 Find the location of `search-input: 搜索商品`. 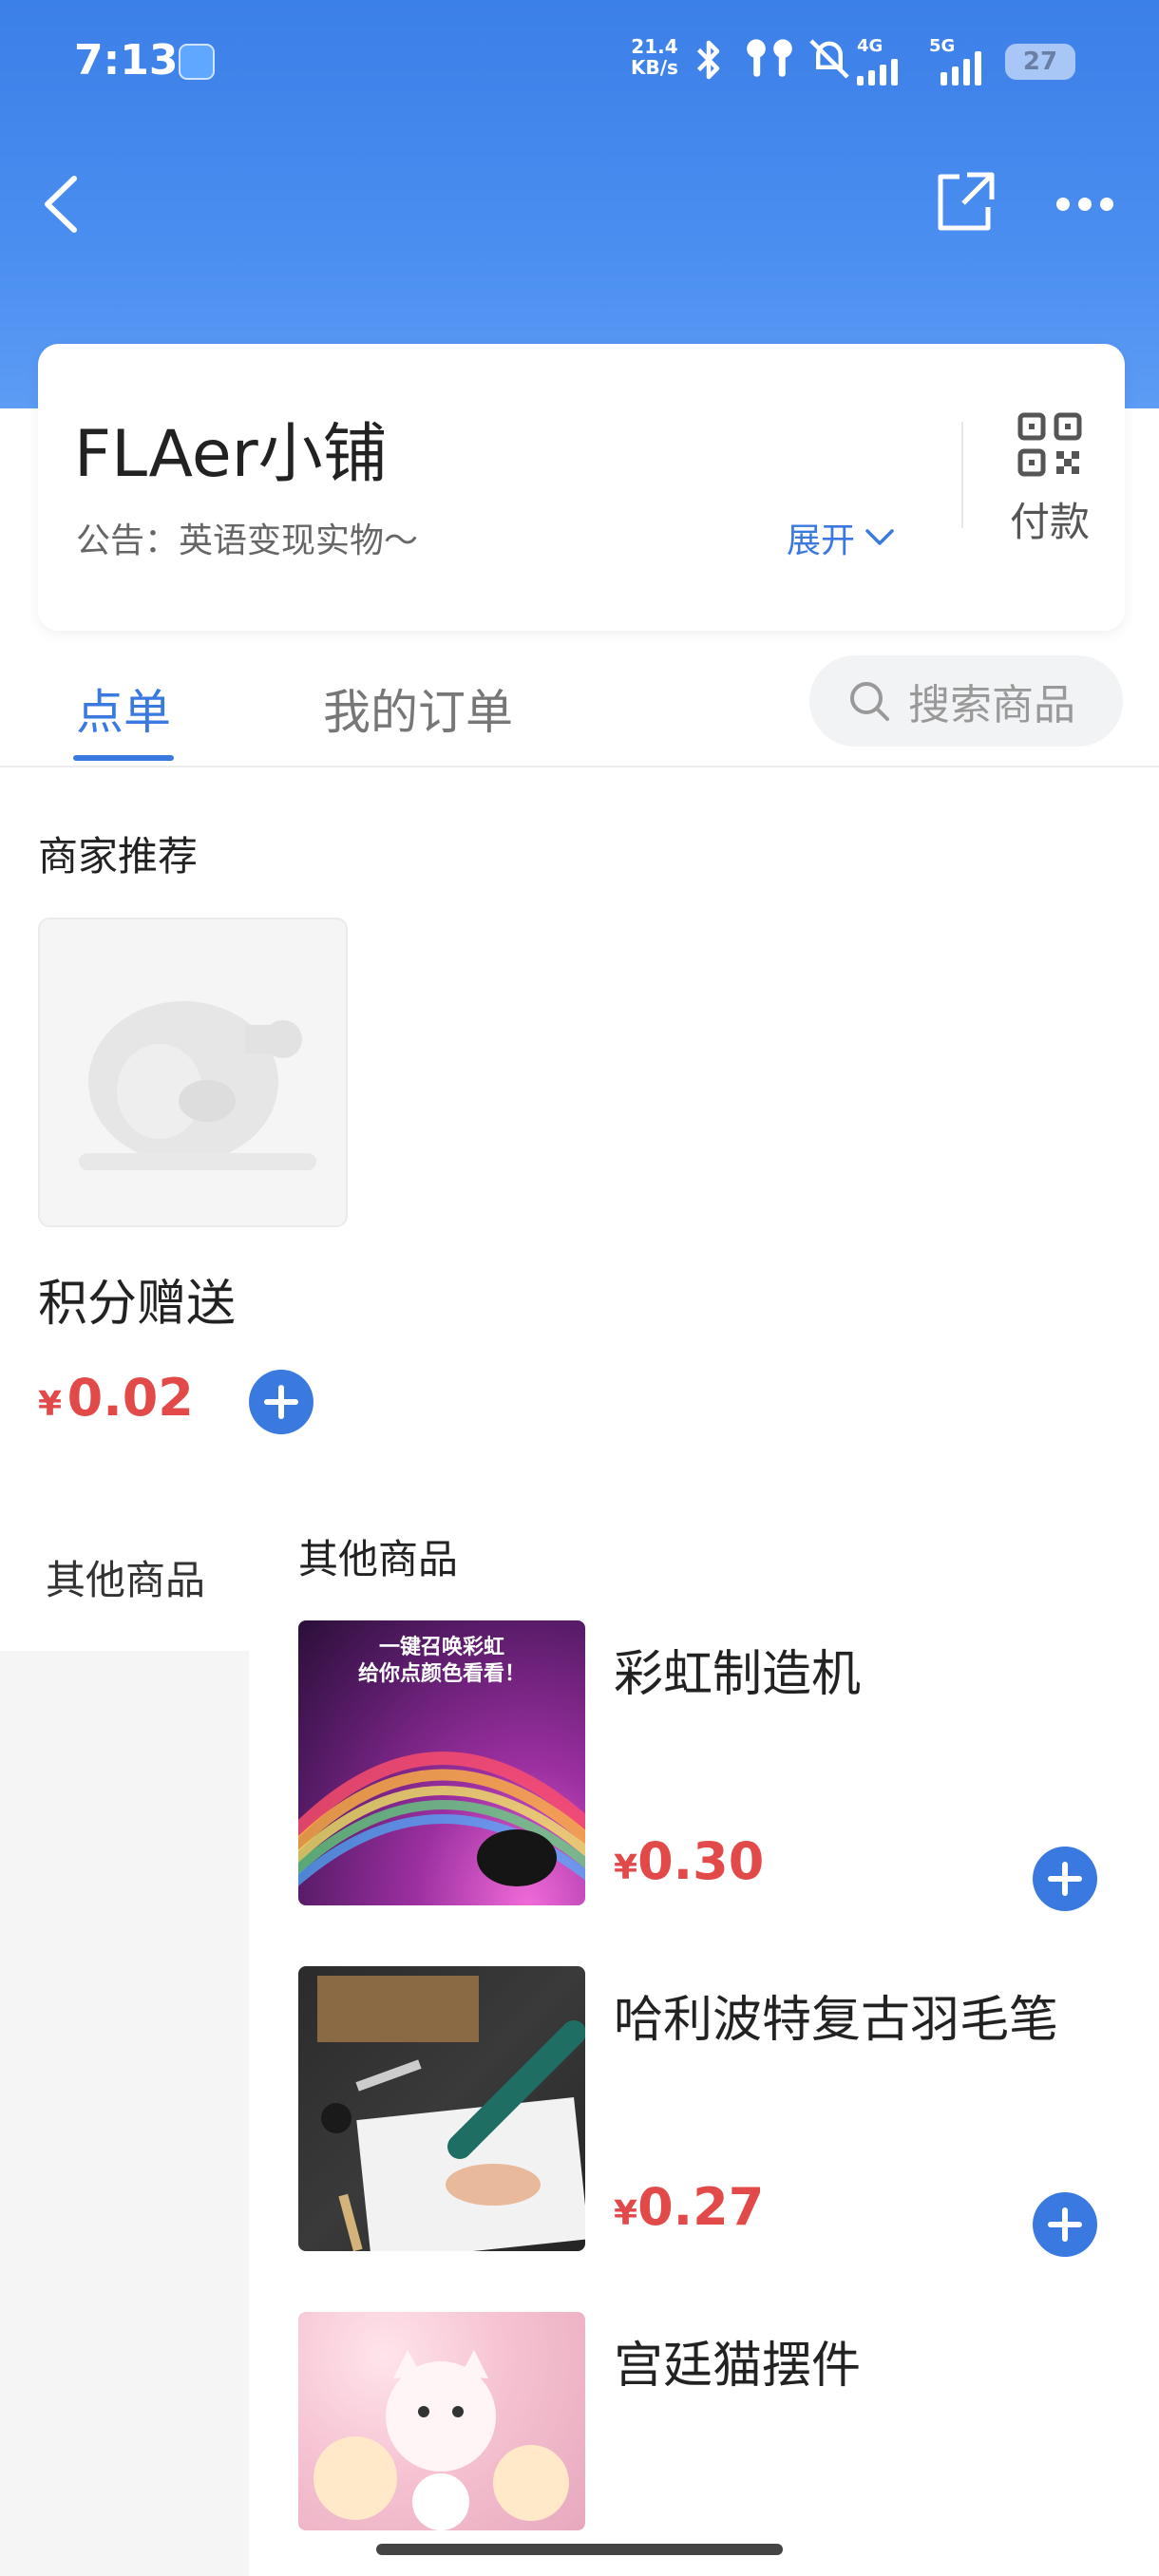

search-input: 搜索商品 is located at coordinates (966, 701).